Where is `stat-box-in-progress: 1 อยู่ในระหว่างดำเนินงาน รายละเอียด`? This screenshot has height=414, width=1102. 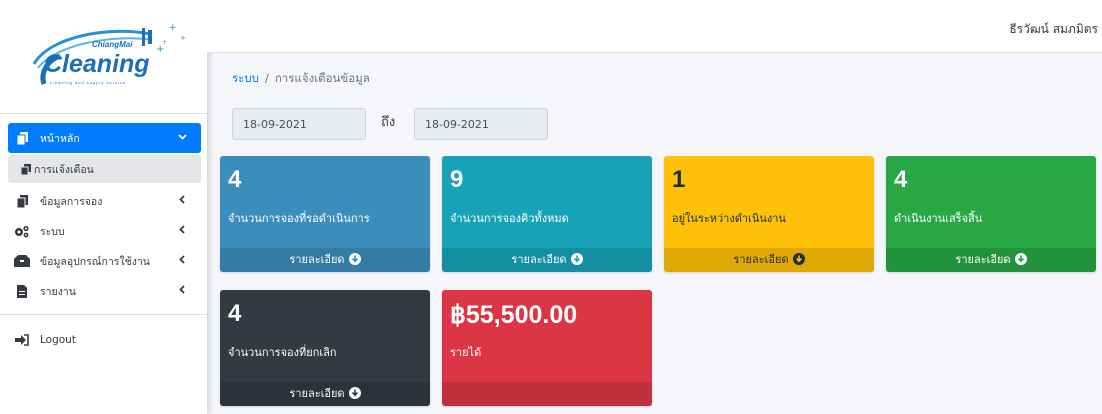
stat-box-in-progress: 1 อยู่ในระหว่างดำเนินงาน รายละเอียด is located at coordinates (769, 214).